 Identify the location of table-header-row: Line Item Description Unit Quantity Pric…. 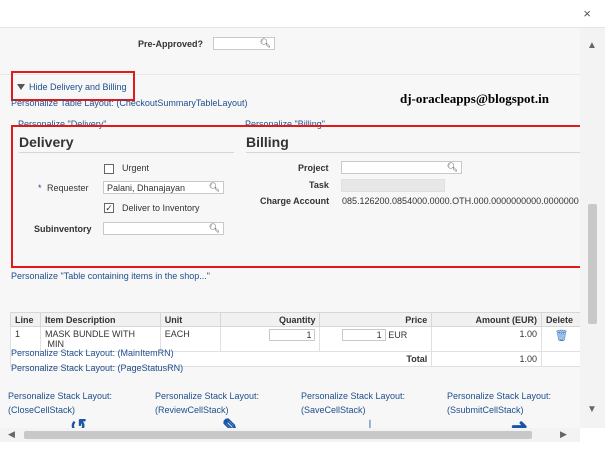
(295, 319).